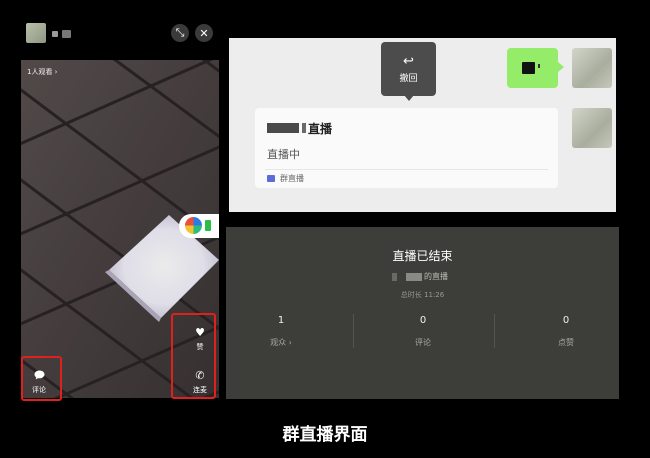 The height and width of the screenshot is (458, 650). Describe the element at coordinates (436, 276) in the screenshot. I see `host-live-label: 的直播` at that location.